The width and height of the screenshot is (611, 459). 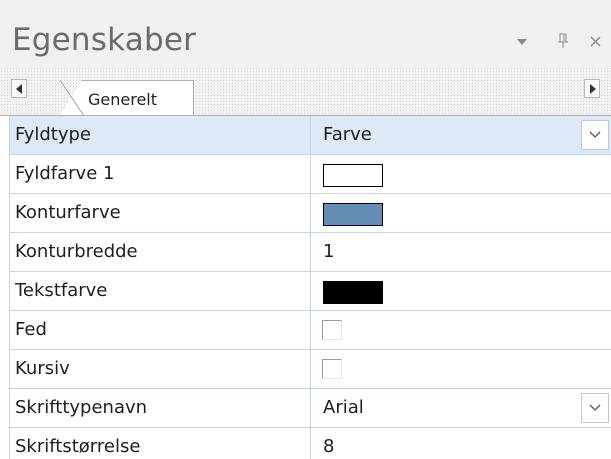 What do you see at coordinates (332, 330) in the screenshot?
I see `bold-checkbox` at bounding box center [332, 330].